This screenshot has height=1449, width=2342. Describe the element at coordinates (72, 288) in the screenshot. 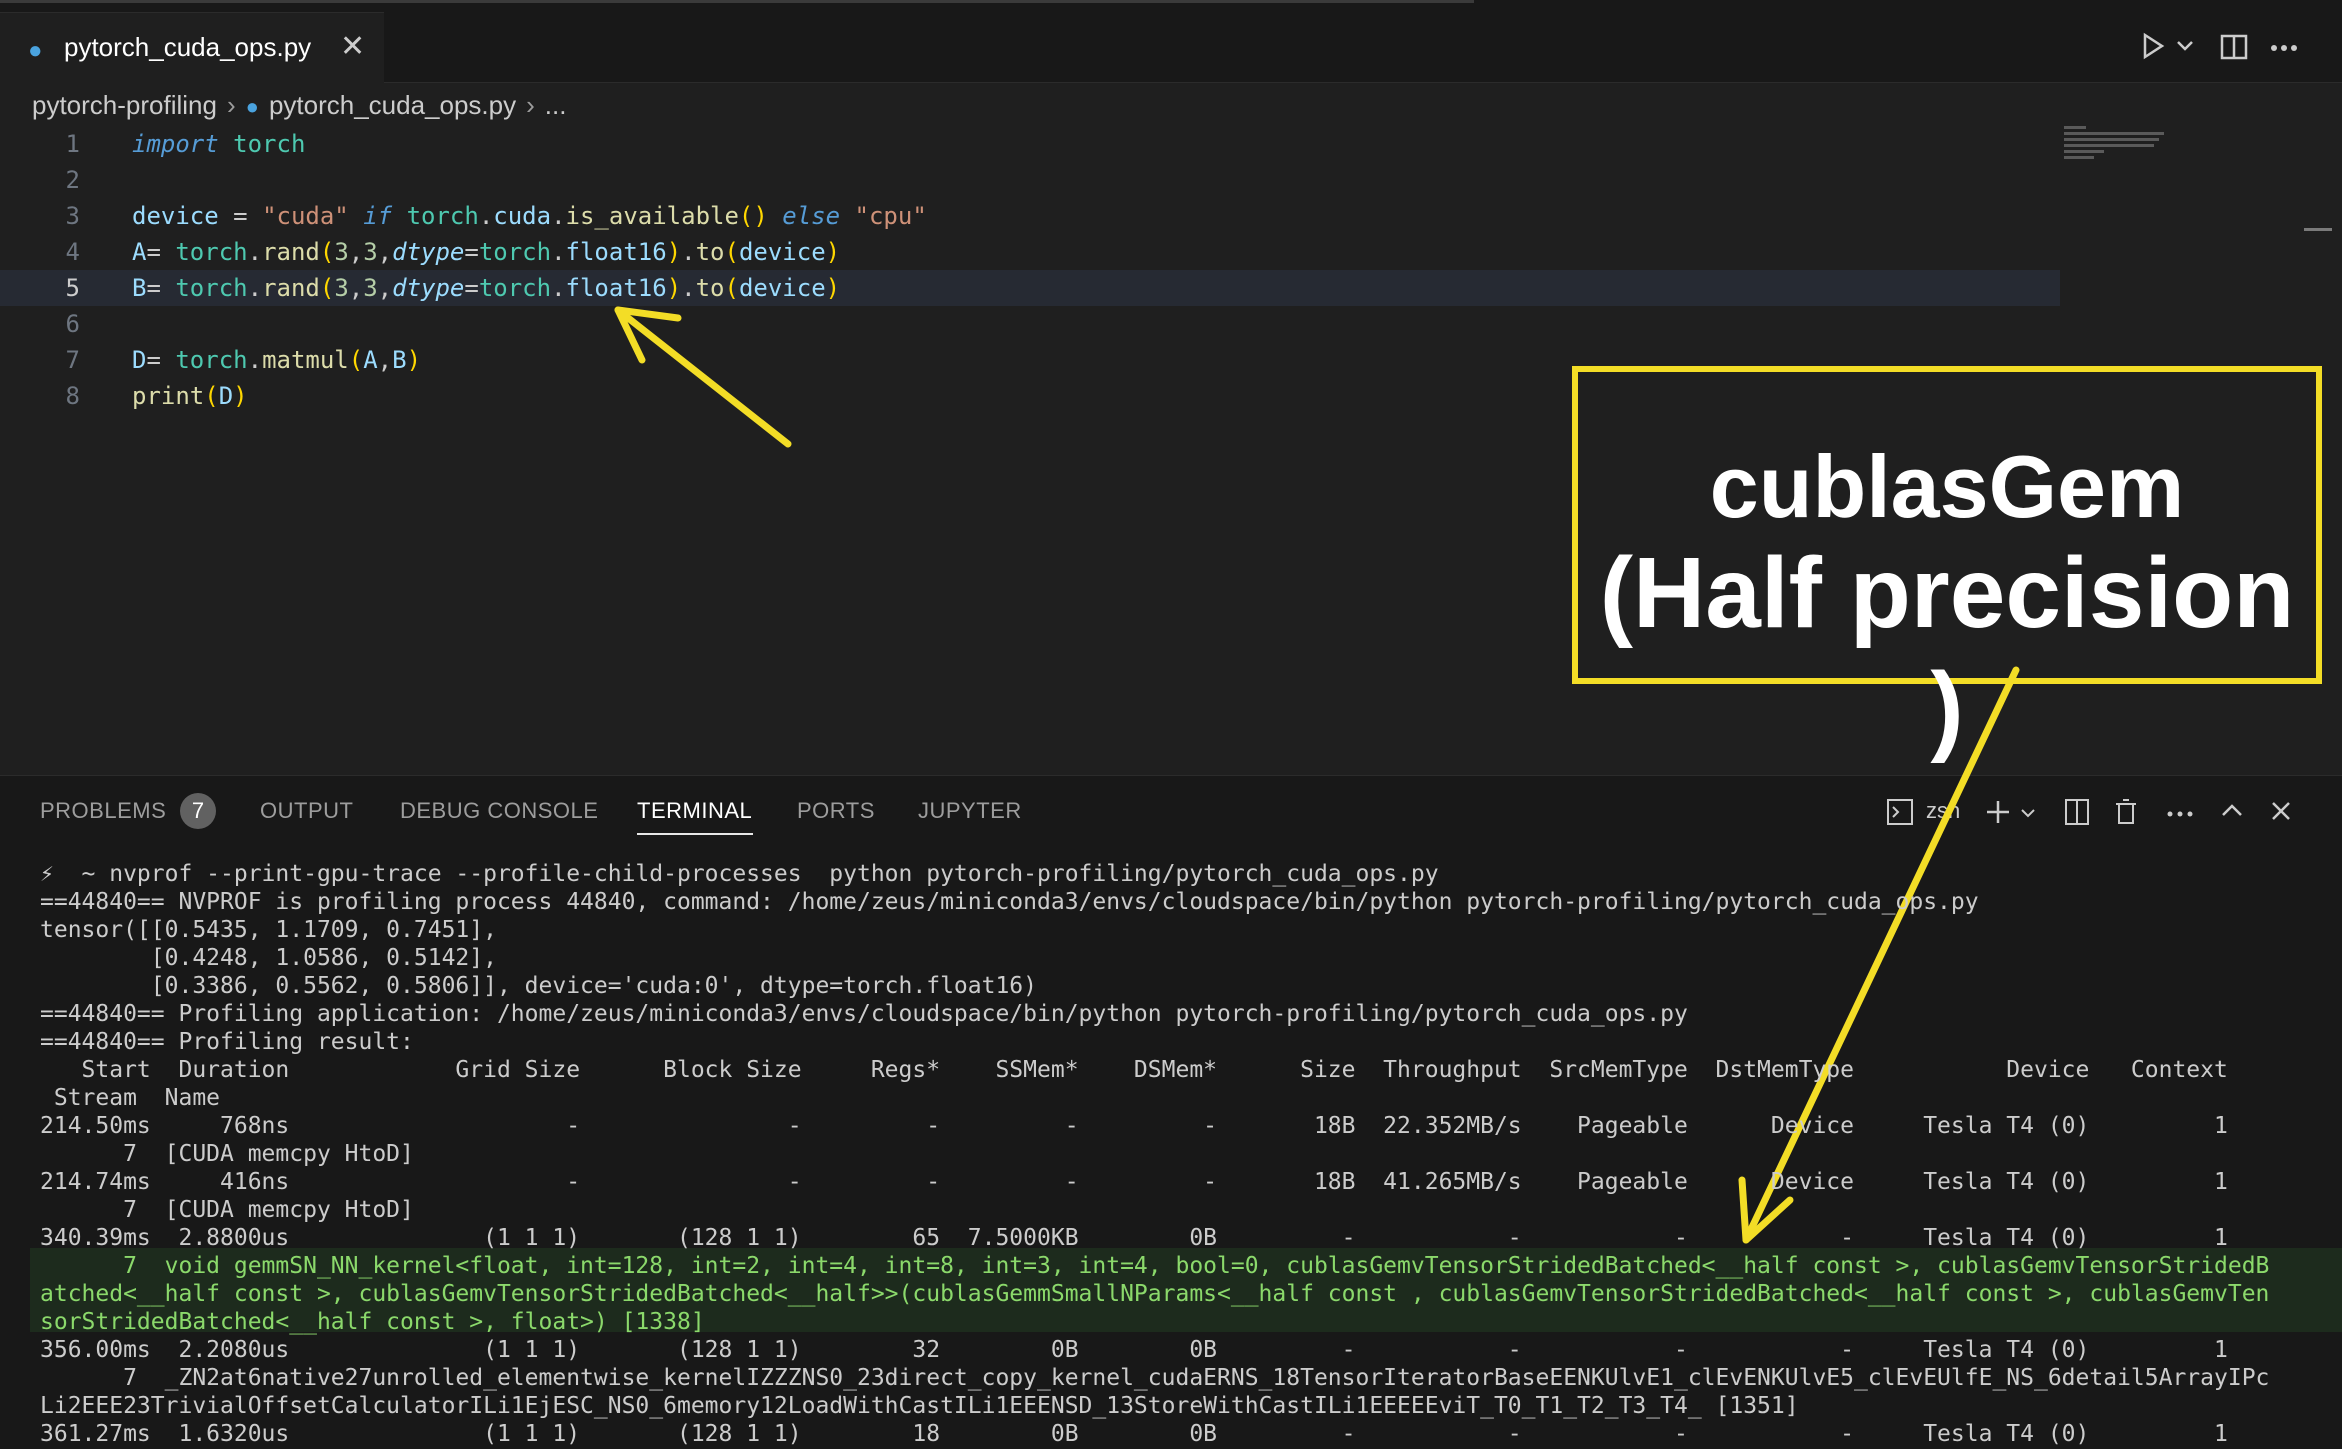

I see `line-number: 5` at that location.